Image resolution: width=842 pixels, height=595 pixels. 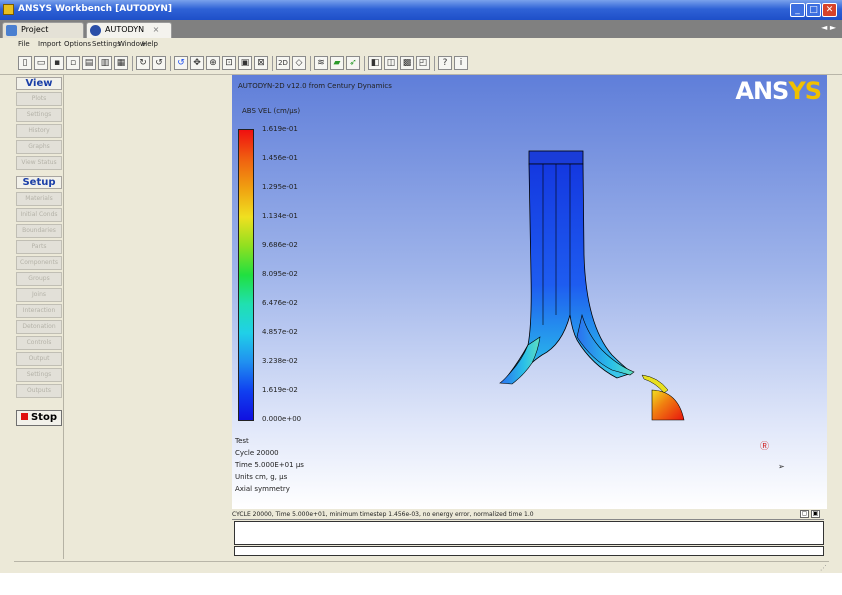 I want to click on stop-button: Stop, so click(x=39, y=418).